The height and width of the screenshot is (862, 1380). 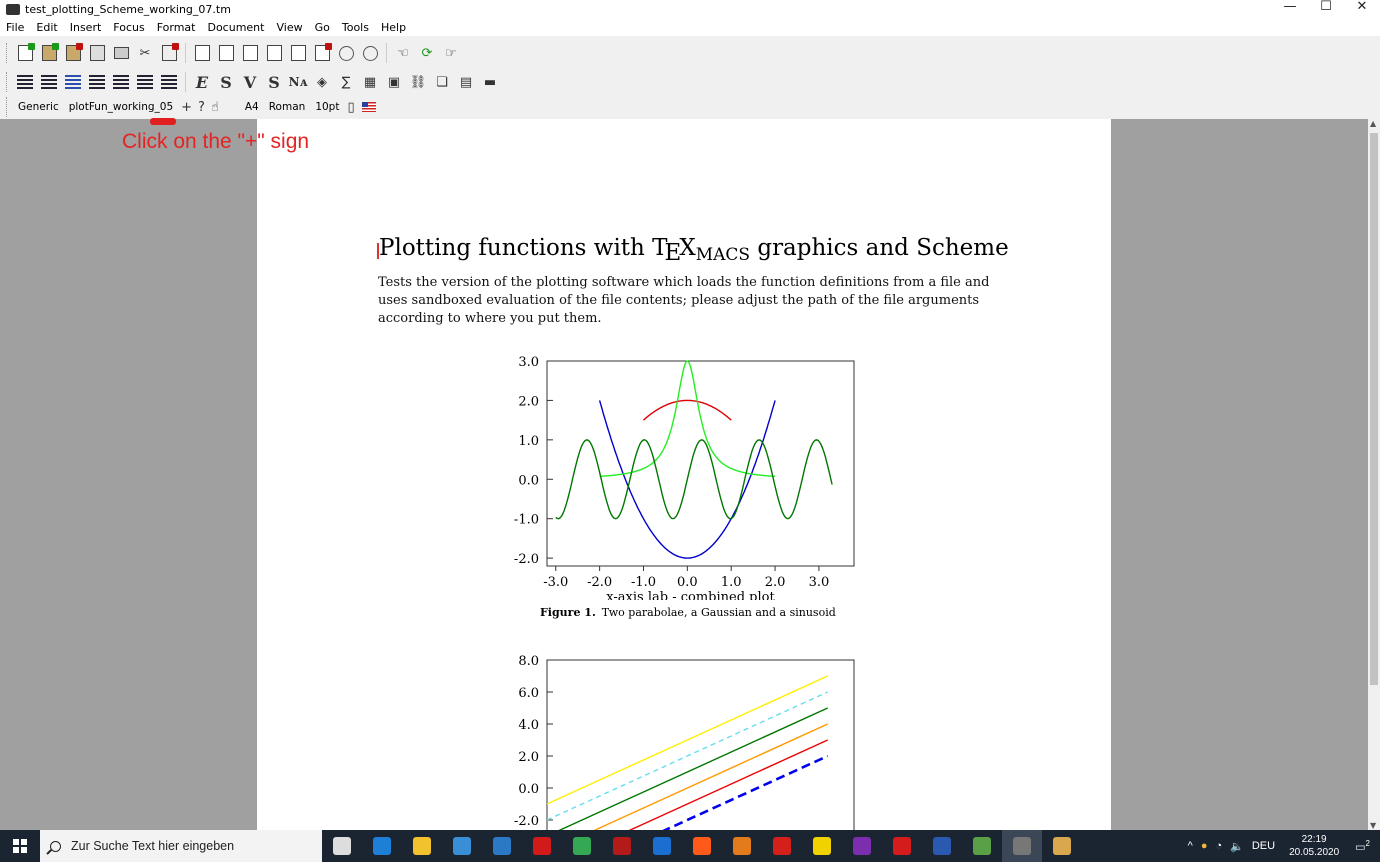 I want to click on taskbar-app-texmacs, so click(x=1022, y=846).